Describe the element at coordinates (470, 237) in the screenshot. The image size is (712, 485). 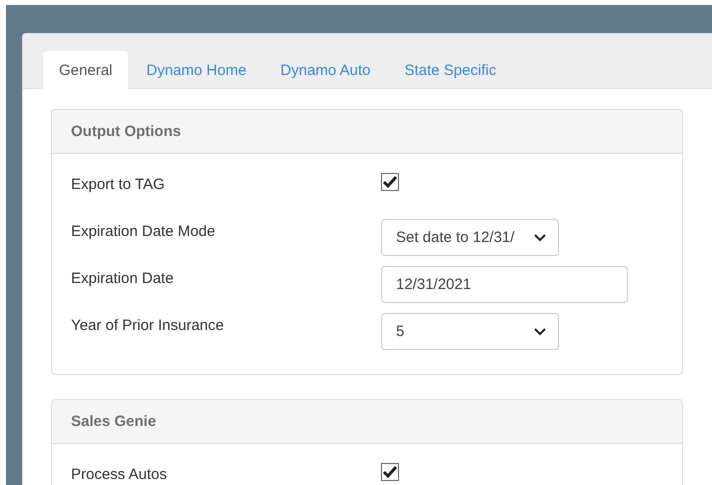
I see `select-field: Set date to 12/31/` at that location.